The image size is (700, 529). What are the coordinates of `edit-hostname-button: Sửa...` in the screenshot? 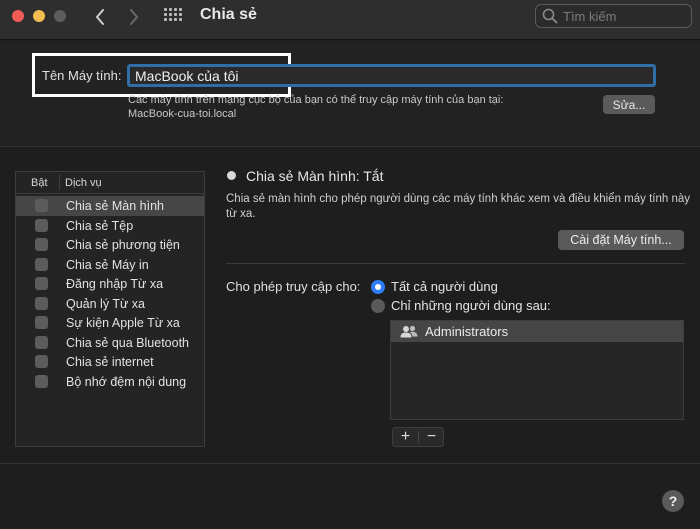 It's located at (629, 104).